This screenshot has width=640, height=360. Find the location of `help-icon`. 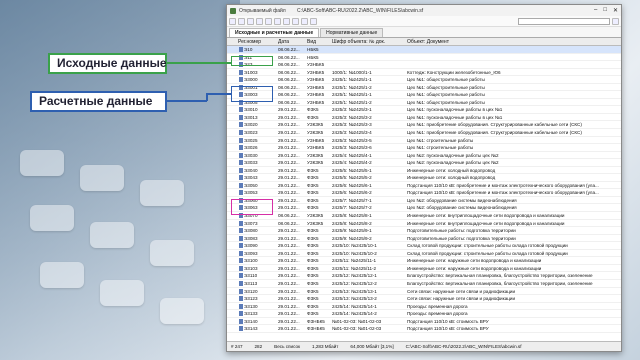

help-icon is located at coordinates (615, 21).